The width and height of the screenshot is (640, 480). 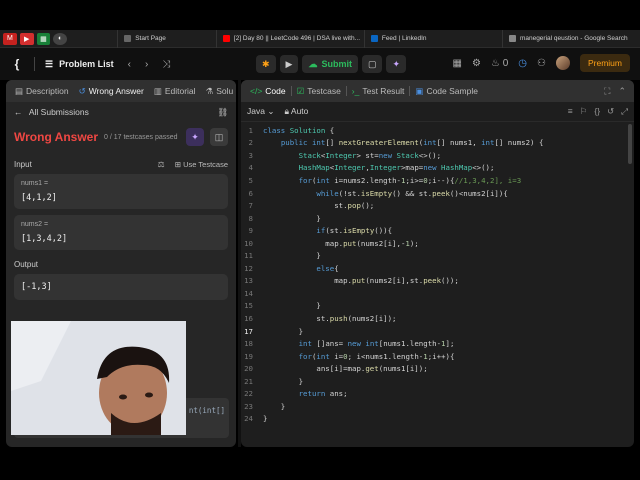 What do you see at coordinates (499, 63) in the screenshot?
I see `streak-counter: ♨ 0` at bounding box center [499, 63].